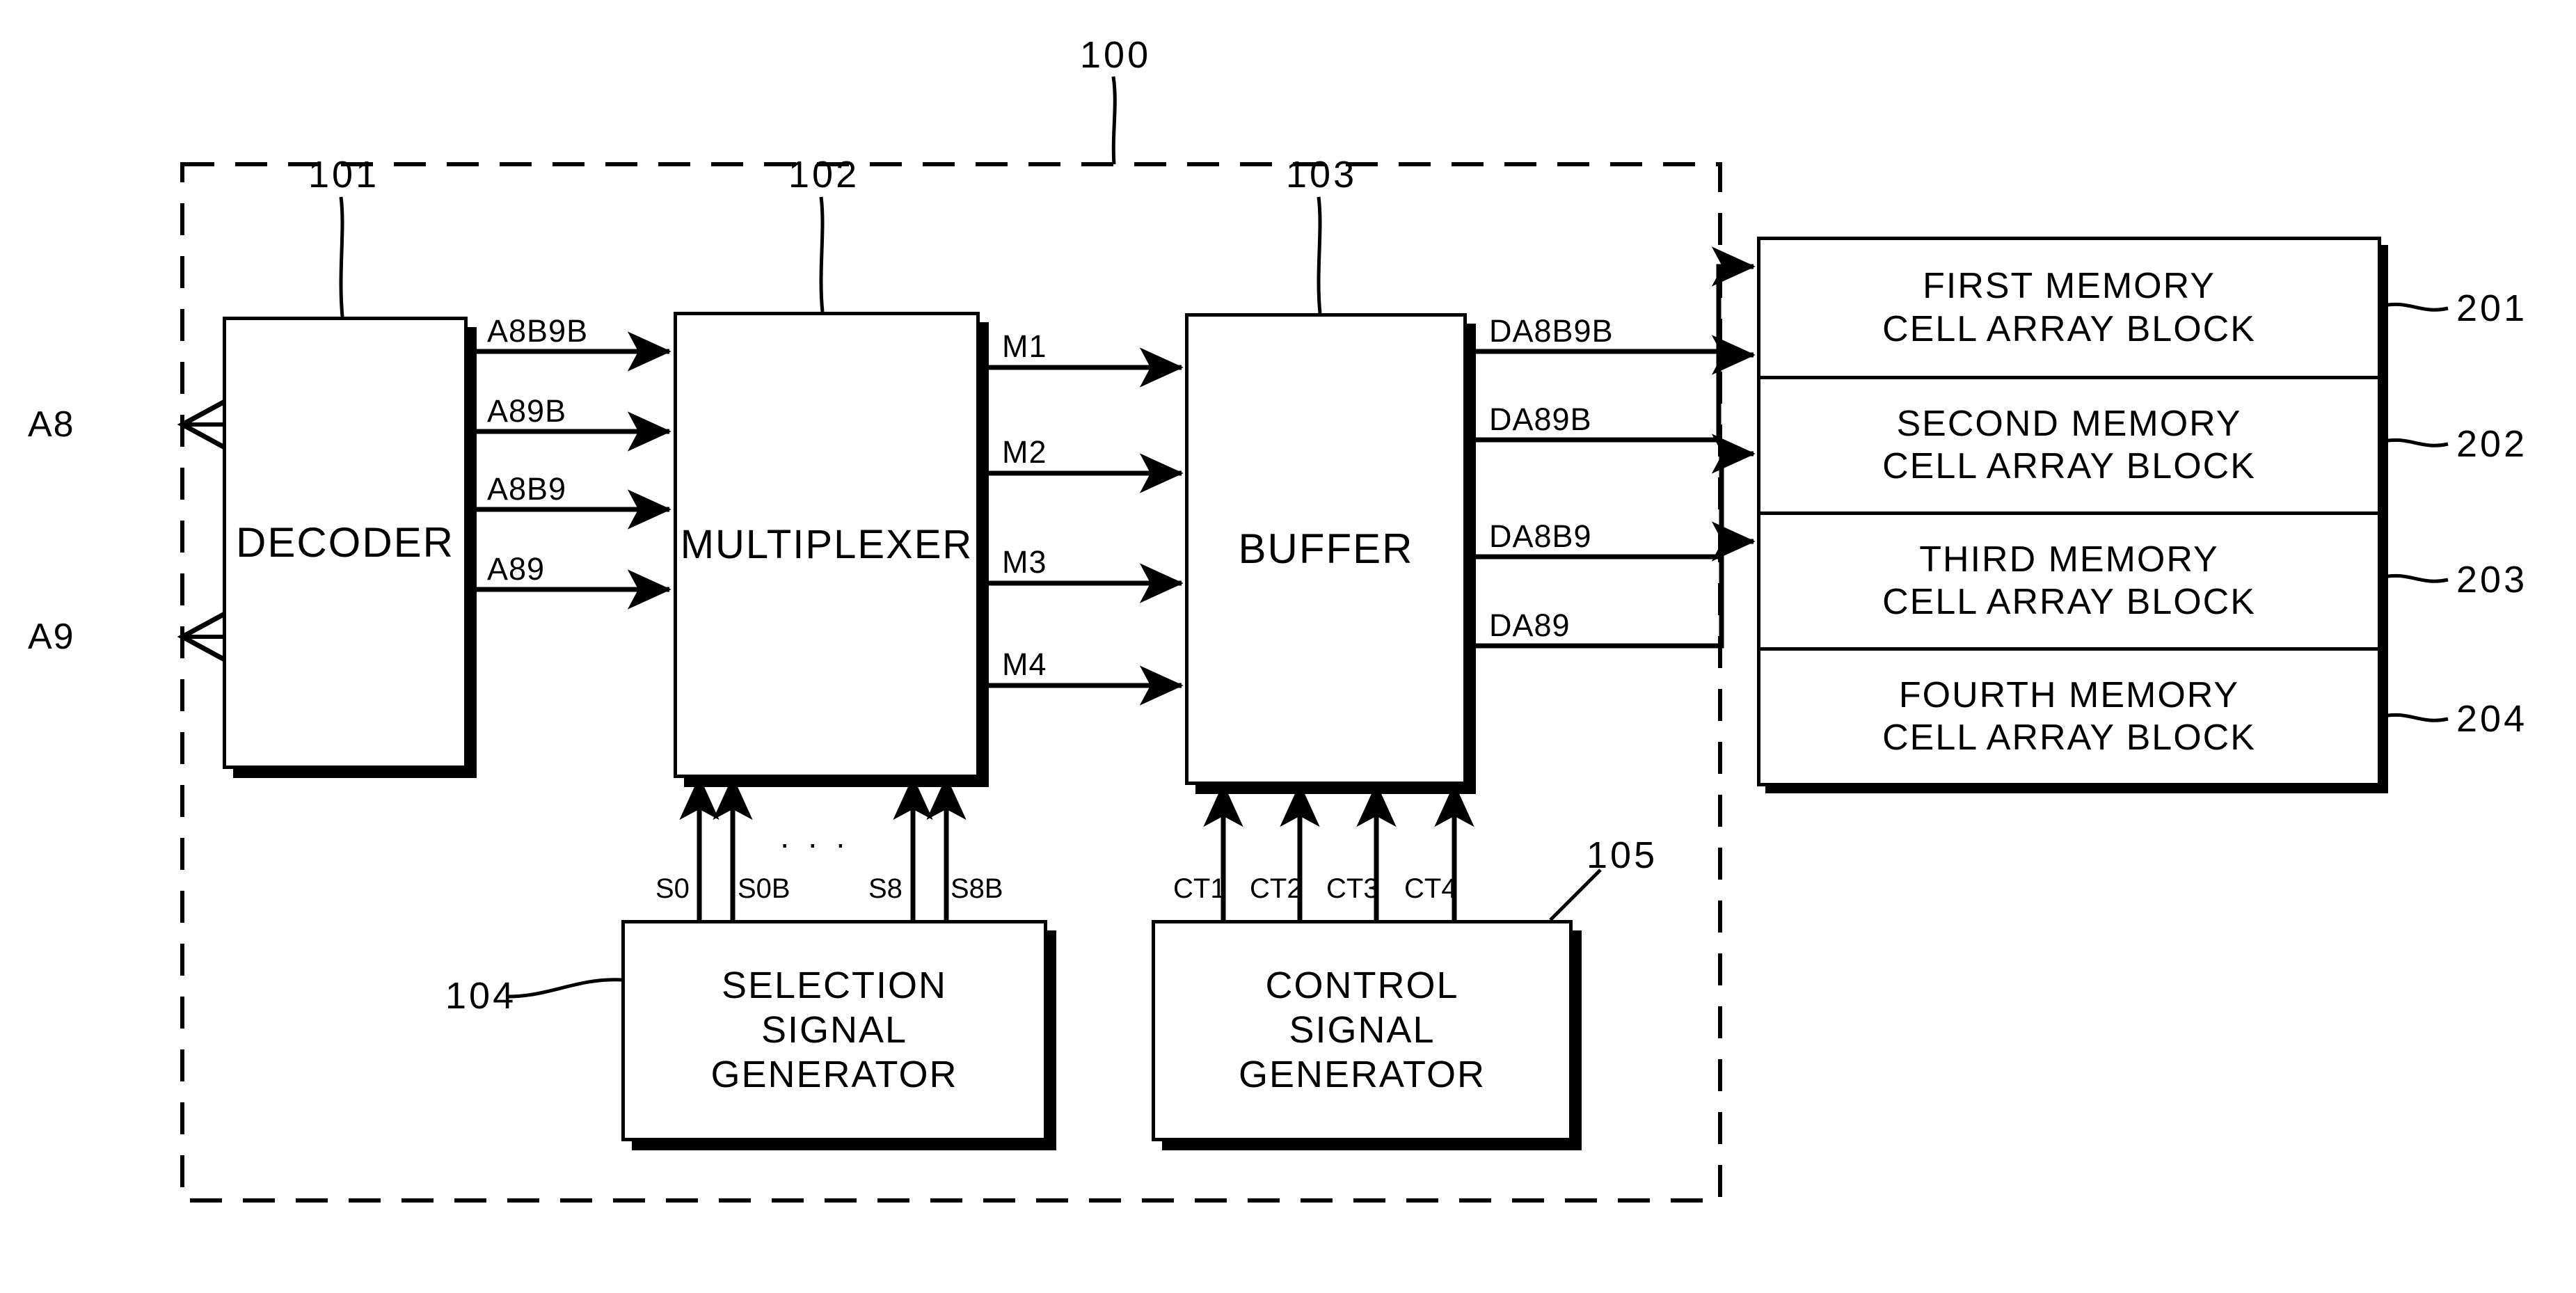 The height and width of the screenshot is (1293, 2576). I want to click on selgen-line-2: SIGNAL, so click(834, 1030).